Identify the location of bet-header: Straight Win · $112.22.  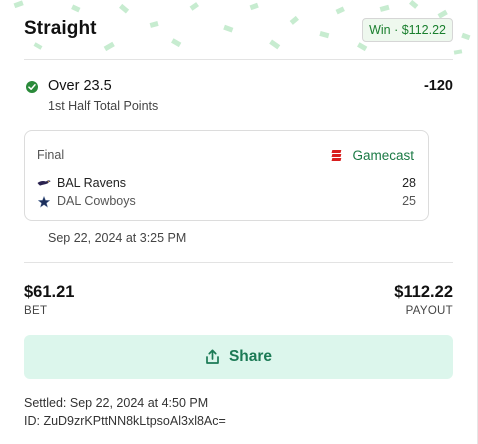
(238, 31).